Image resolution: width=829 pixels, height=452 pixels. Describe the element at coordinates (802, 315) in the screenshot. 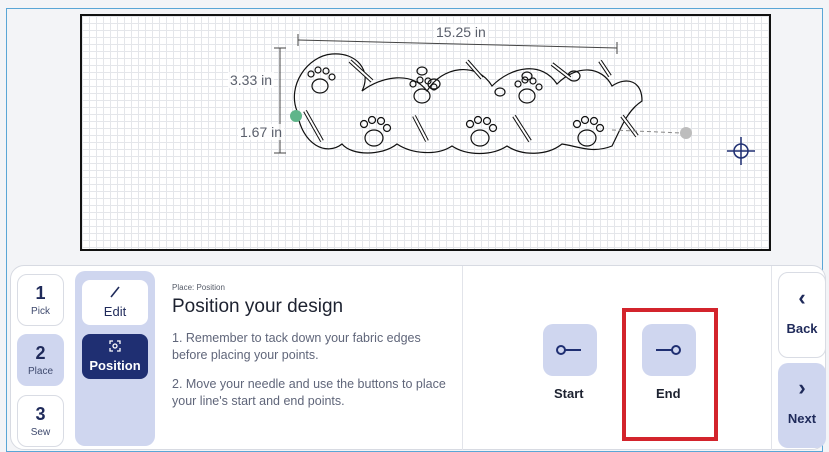

I see `back-button: ‹ Back` at that location.